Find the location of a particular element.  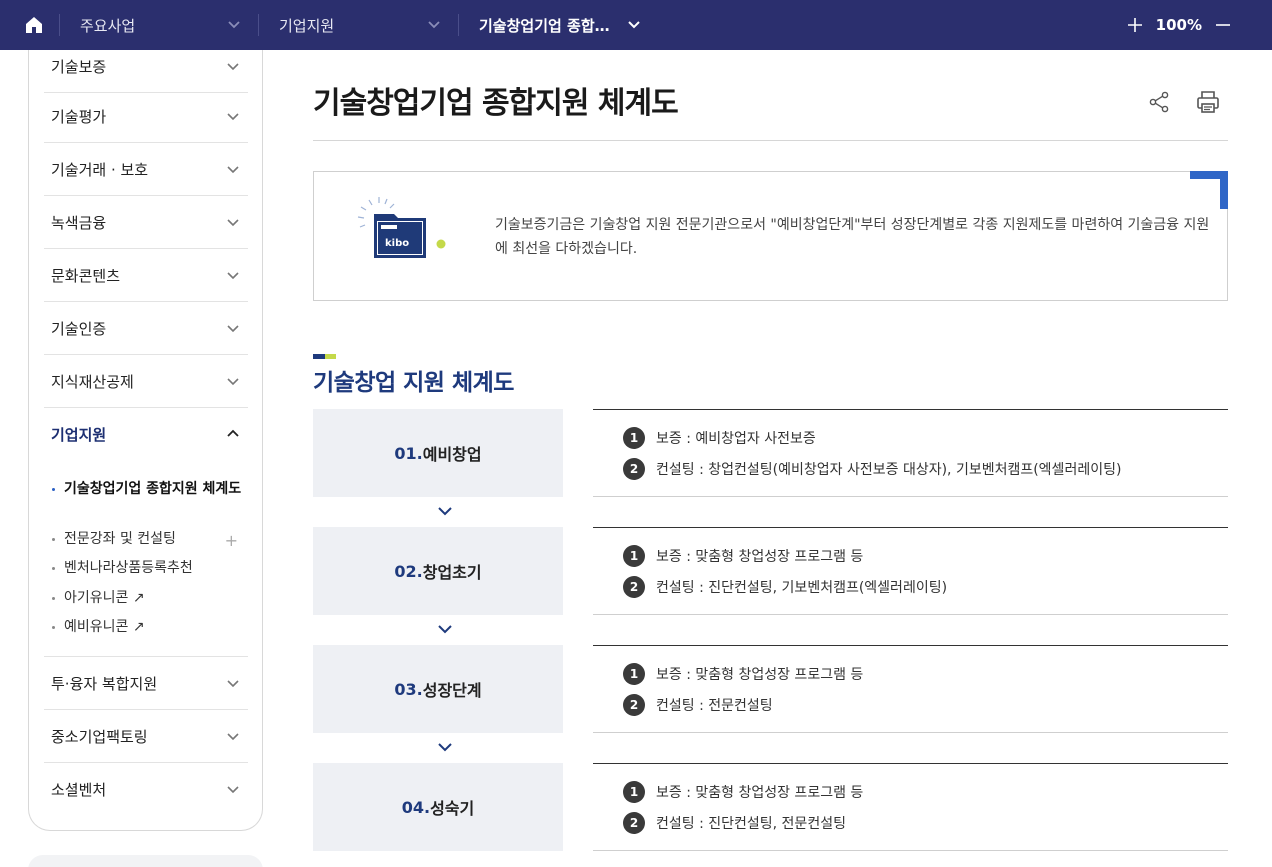

sidebar-item-business-support: 기업지원 is located at coordinates (146, 434).